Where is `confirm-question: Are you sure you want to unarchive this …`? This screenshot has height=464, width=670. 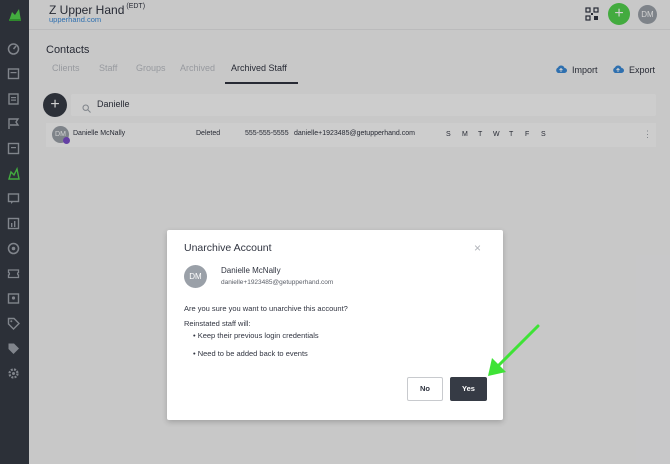
confirm-question: Are you sure you want to unarchive this … is located at coordinates (266, 308).